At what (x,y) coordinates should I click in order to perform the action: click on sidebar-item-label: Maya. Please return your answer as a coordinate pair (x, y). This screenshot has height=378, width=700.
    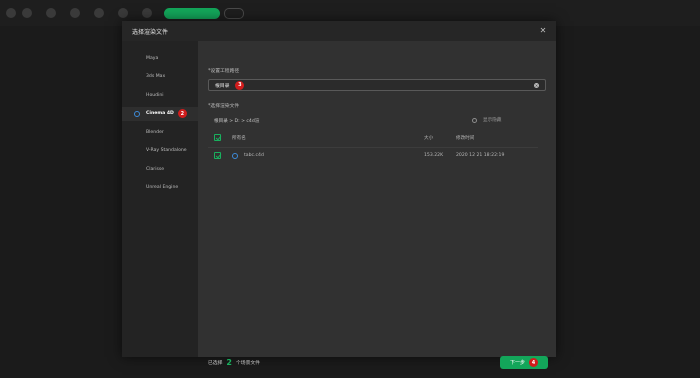
    Looking at the image, I should click on (152, 58).